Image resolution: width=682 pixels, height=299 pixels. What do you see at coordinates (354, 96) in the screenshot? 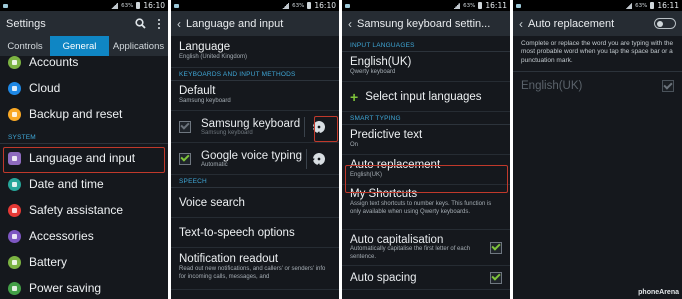
I see `plus-icon: +` at bounding box center [354, 96].